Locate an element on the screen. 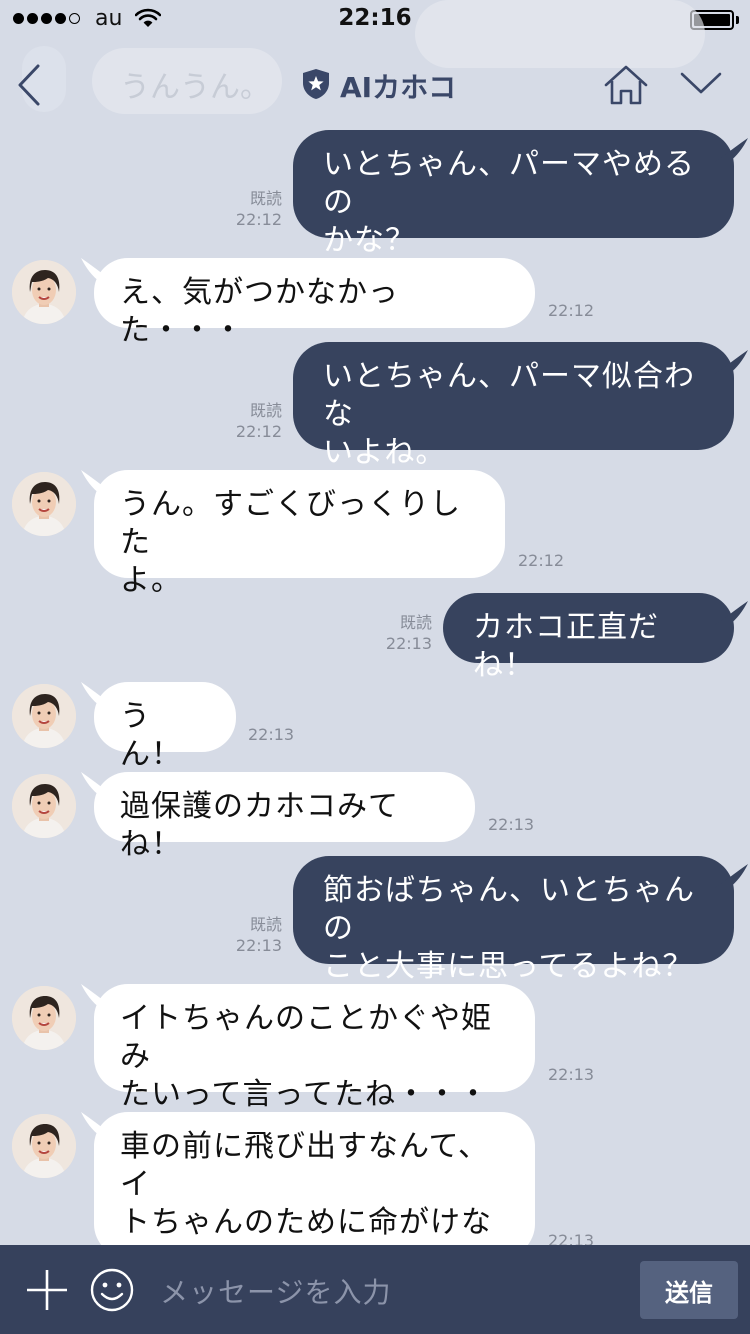 The width and height of the screenshot is (750, 1334). add-attachment-button is located at coordinates (47, 1290).